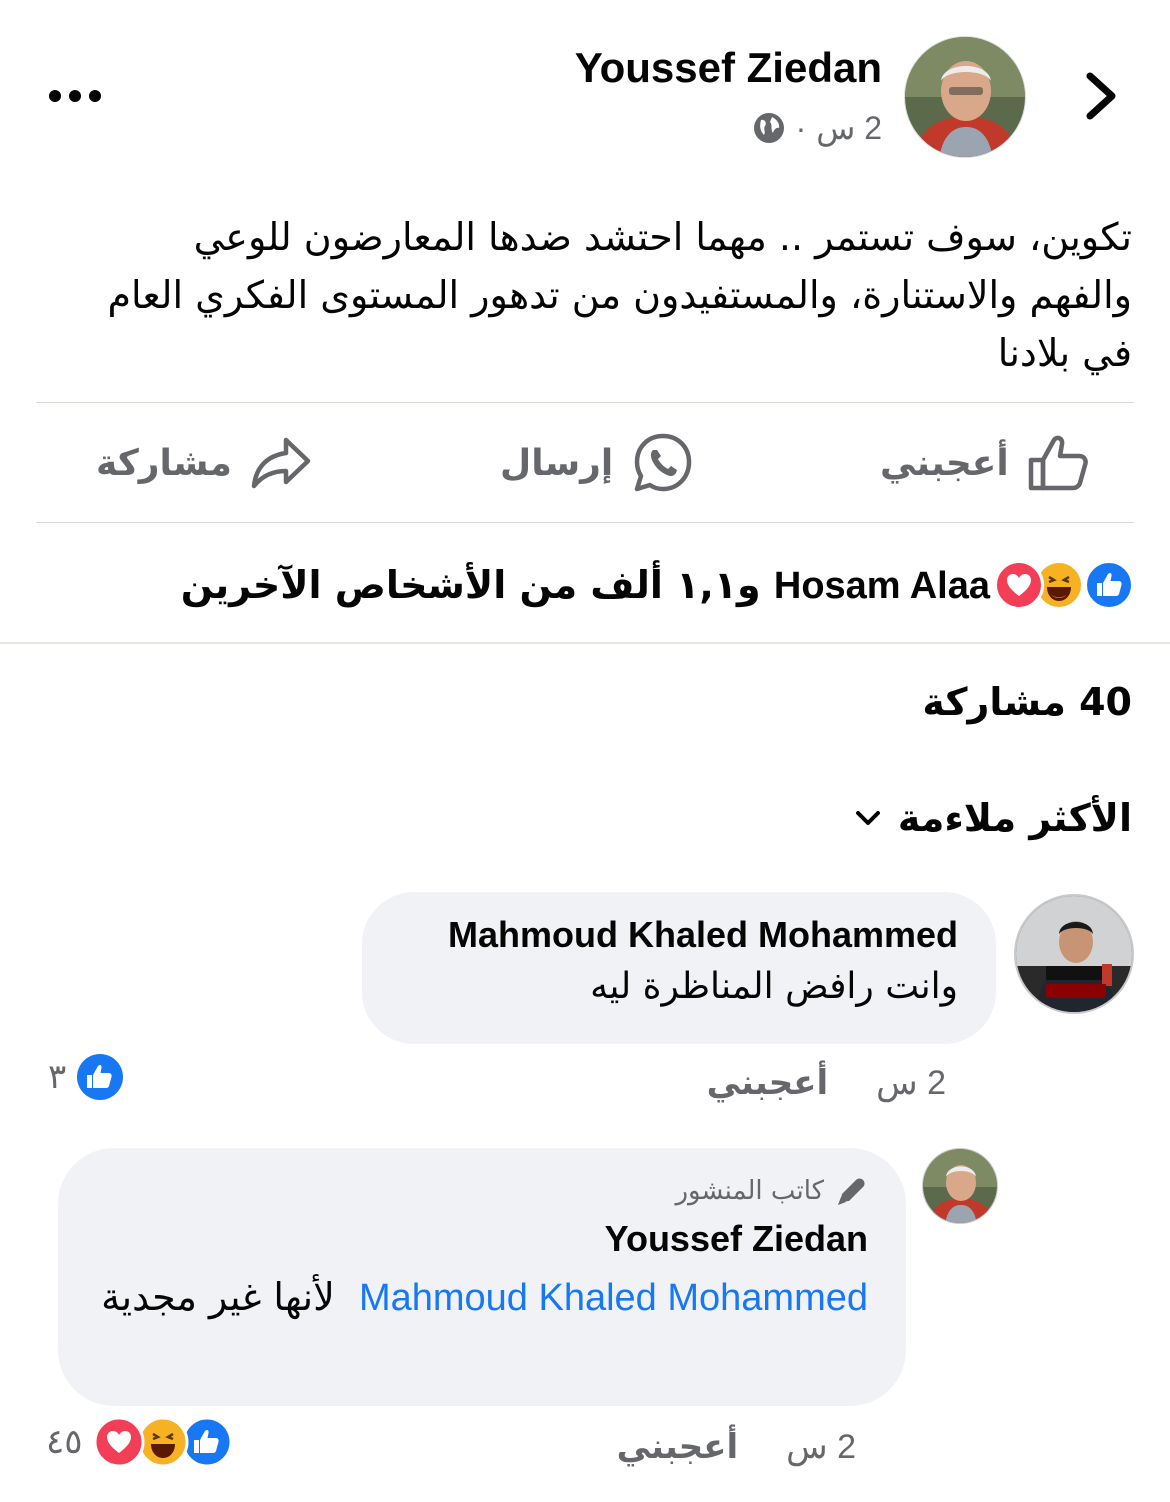 The image size is (1170, 1502). I want to click on author-badge-label: كاتب المنشور, so click(749, 1191).